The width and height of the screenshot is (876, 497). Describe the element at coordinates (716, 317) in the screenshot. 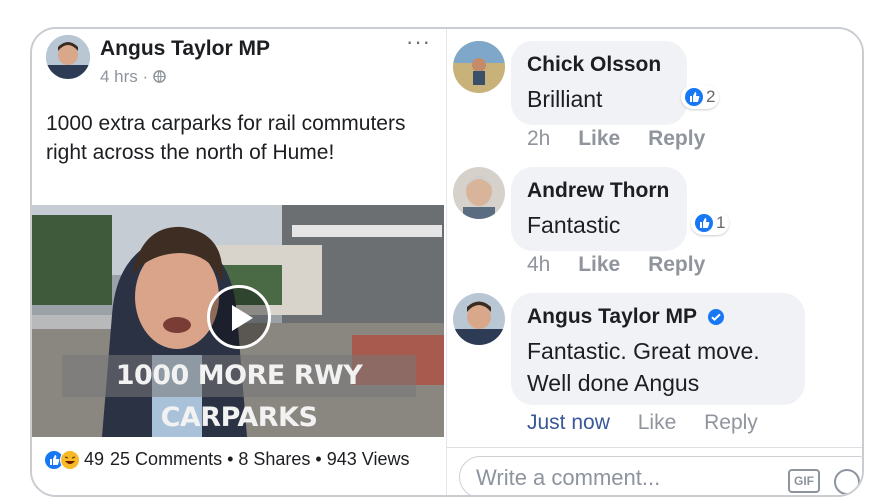

I see `verified-badge-icon` at that location.